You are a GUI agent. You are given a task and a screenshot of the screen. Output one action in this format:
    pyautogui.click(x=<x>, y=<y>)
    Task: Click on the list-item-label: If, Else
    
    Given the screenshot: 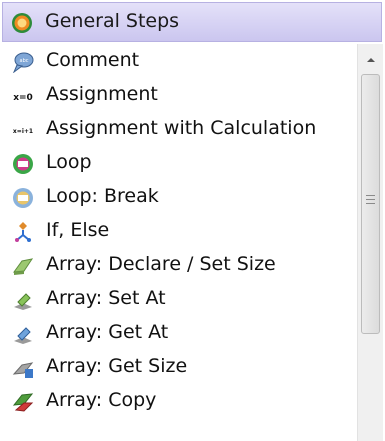 What is the action you would take?
    pyautogui.click(x=78, y=230)
    